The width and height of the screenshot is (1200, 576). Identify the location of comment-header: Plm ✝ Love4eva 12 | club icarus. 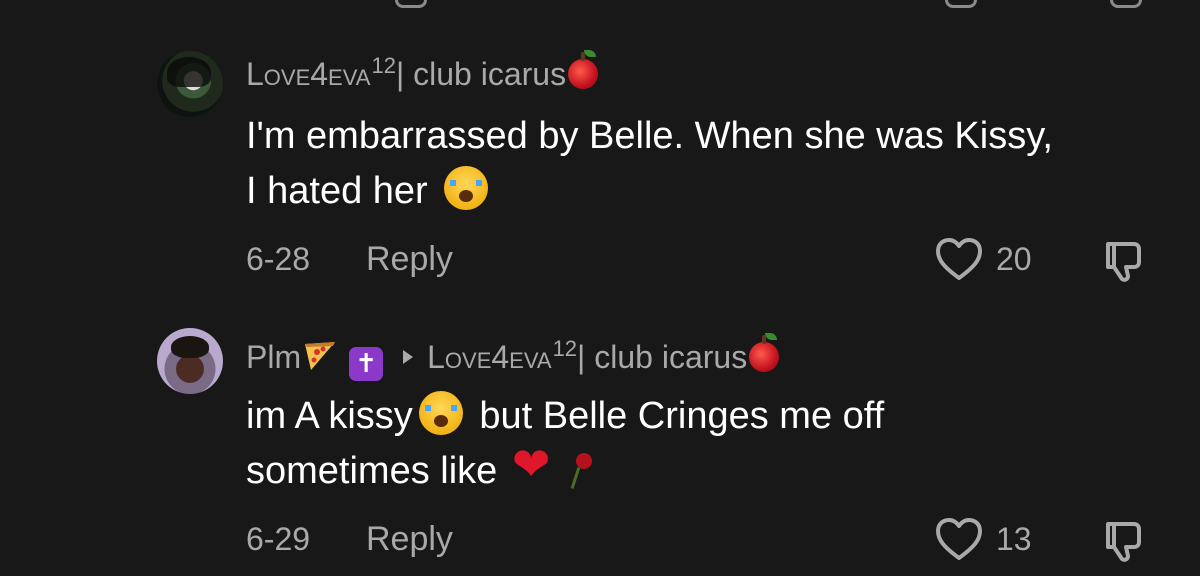
(513, 357).